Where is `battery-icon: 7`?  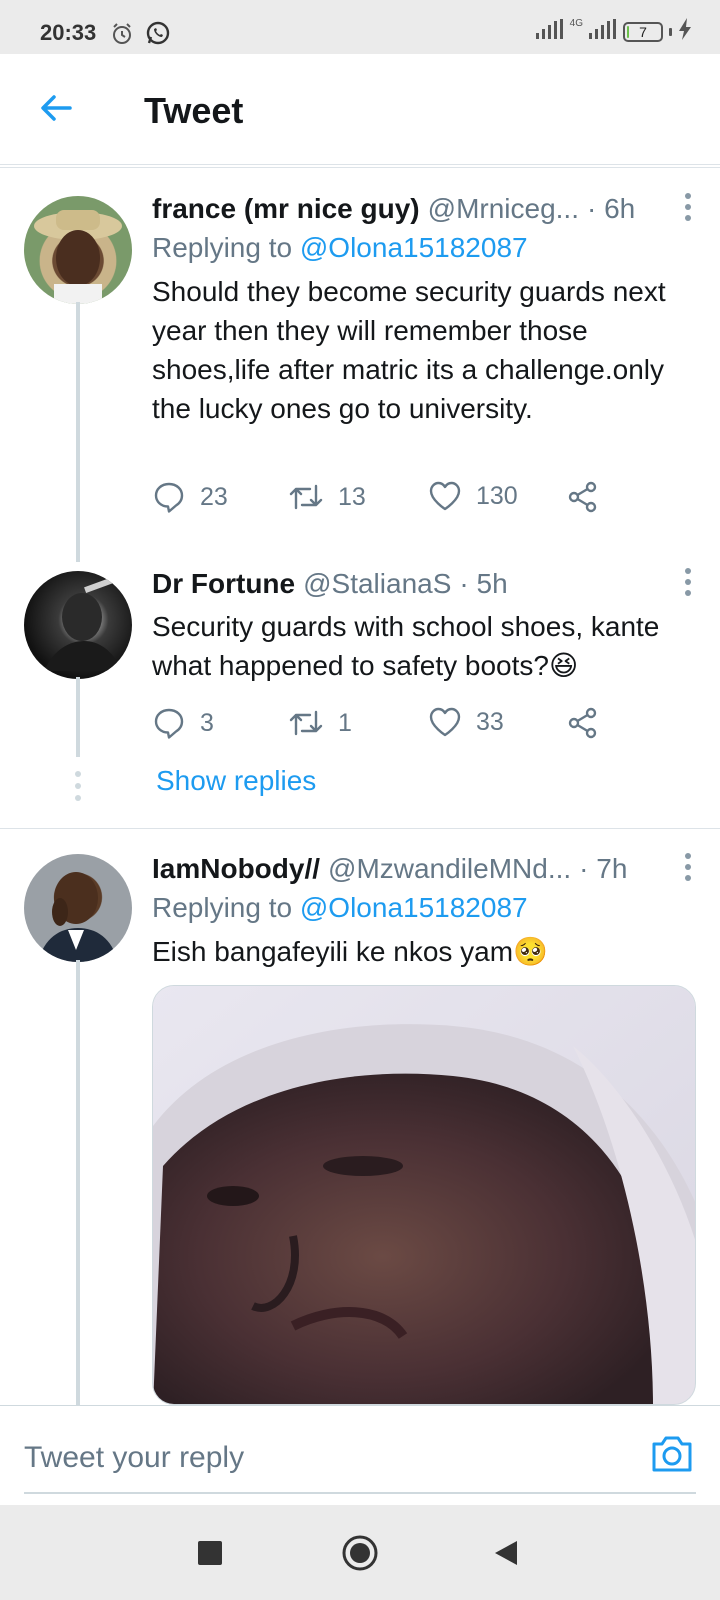
battery-icon: 7 is located at coordinates (643, 31).